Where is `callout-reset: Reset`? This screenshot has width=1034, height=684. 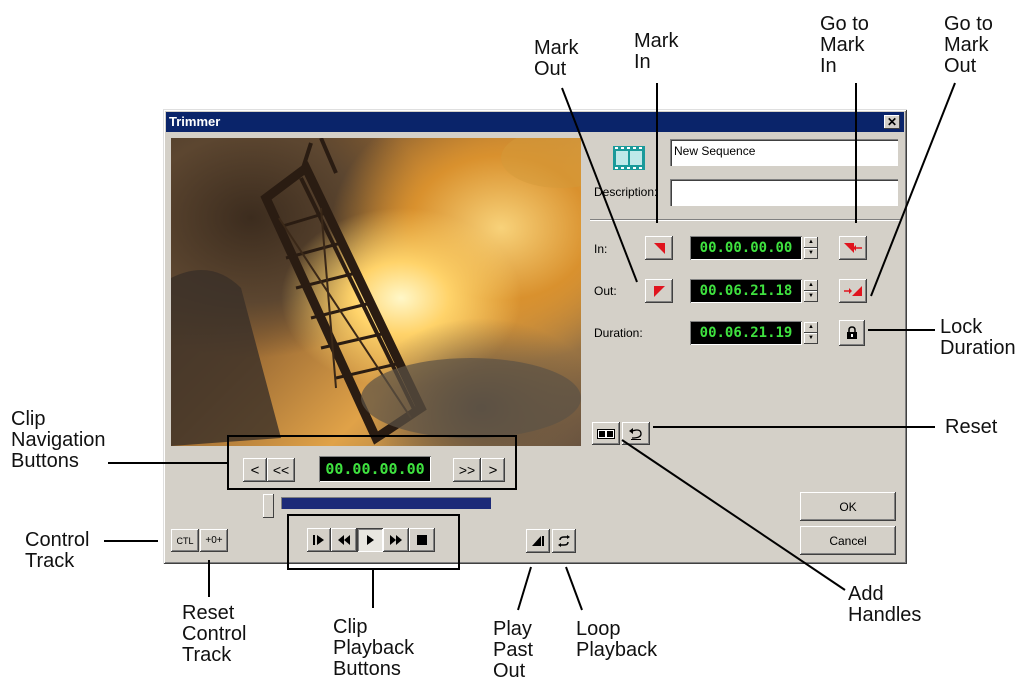 callout-reset: Reset is located at coordinates (971, 427).